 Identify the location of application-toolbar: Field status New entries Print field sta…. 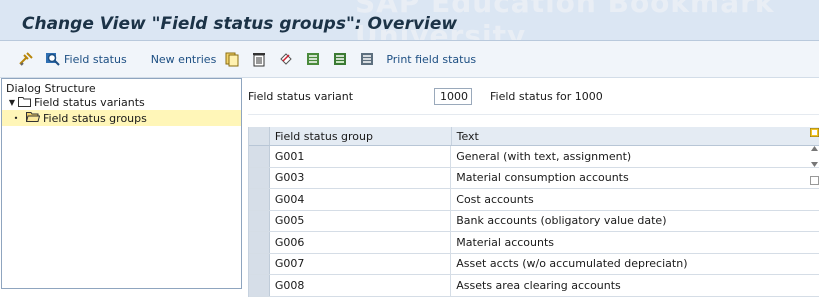
(409, 59).